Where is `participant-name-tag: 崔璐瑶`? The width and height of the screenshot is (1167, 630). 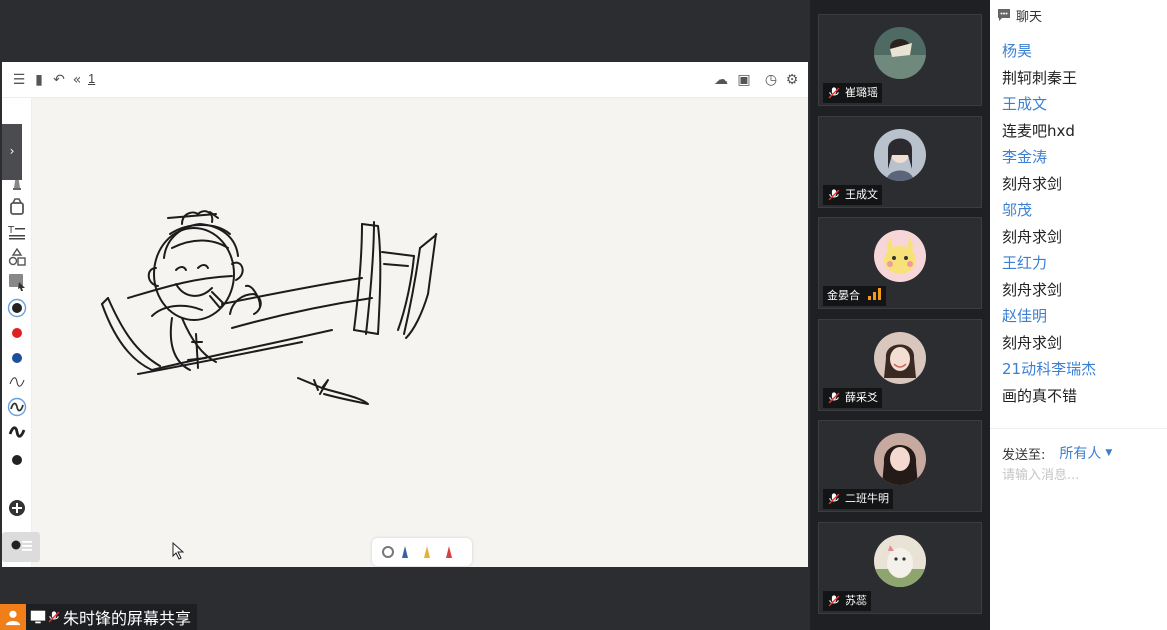 participant-name-tag: 崔璐瑶 is located at coordinates (852, 93).